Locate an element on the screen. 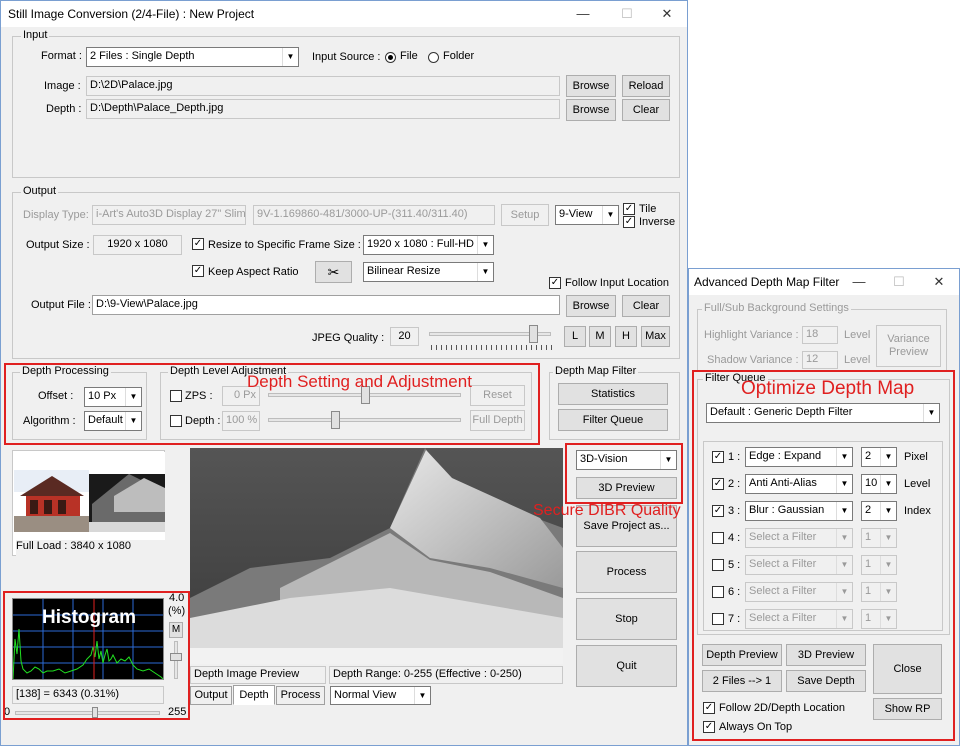  radio-folder is located at coordinates (433, 57).